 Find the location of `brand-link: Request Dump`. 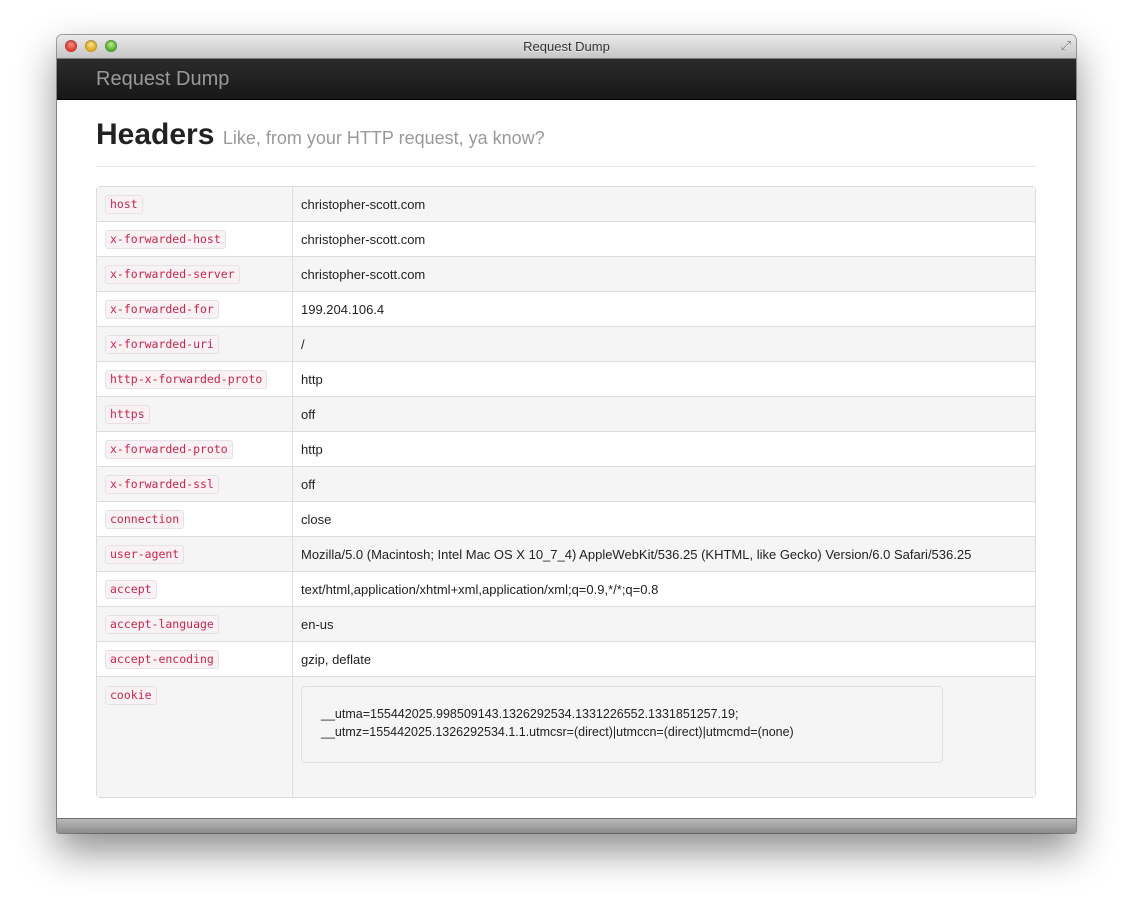

brand-link: Request Dump is located at coordinates (162, 79).